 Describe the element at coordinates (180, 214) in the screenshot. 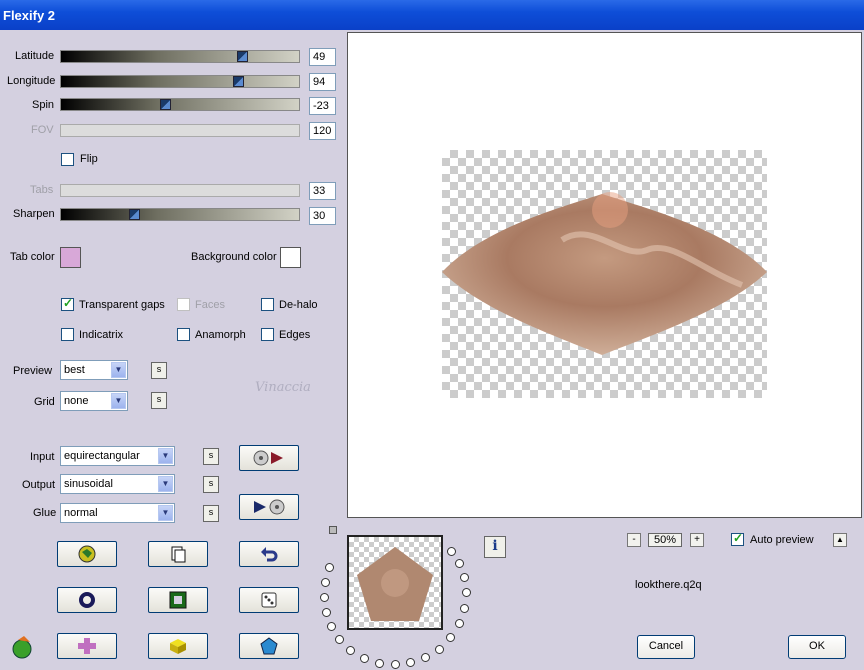

I see `sharpen-slider` at that location.